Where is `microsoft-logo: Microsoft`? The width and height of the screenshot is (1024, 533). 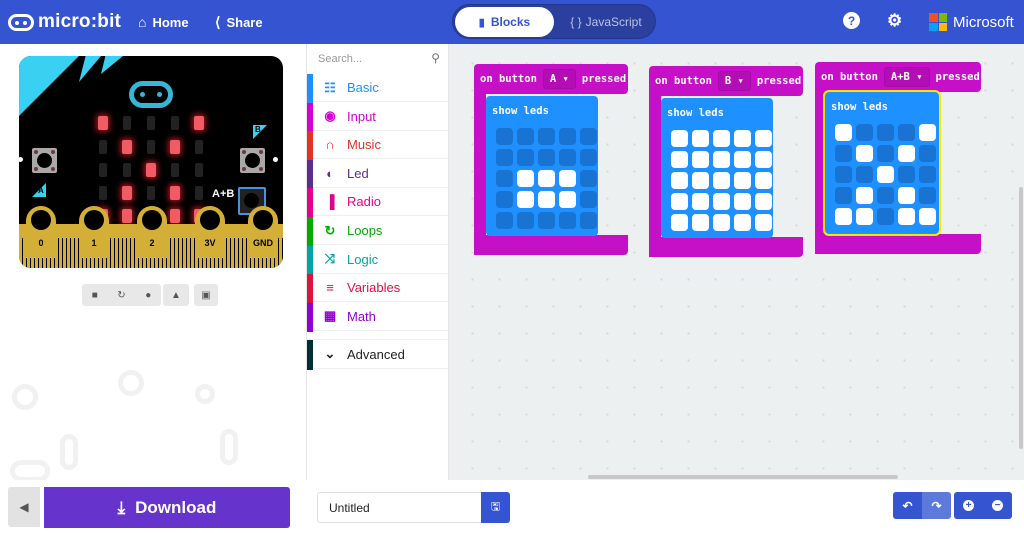
microsoft-logo: Microsoft is located at coordinates (971, 22).